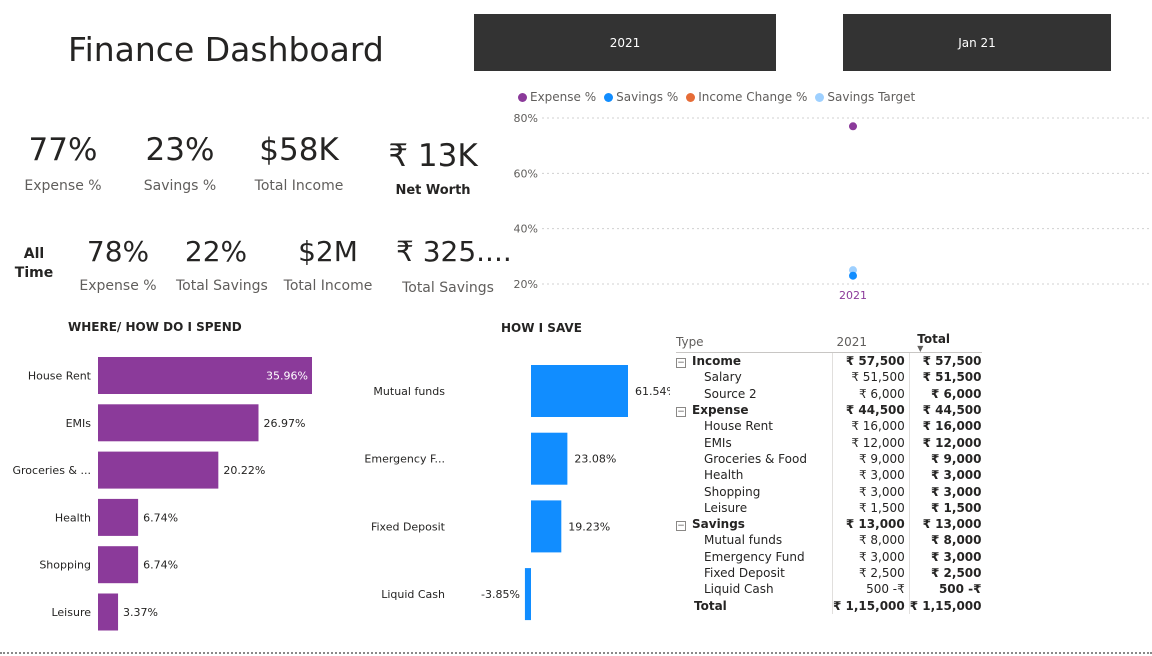 The width and height of the screenshot is (1152, 656). I want to click on spend-data-label: 35.96%, so click(287, 376).